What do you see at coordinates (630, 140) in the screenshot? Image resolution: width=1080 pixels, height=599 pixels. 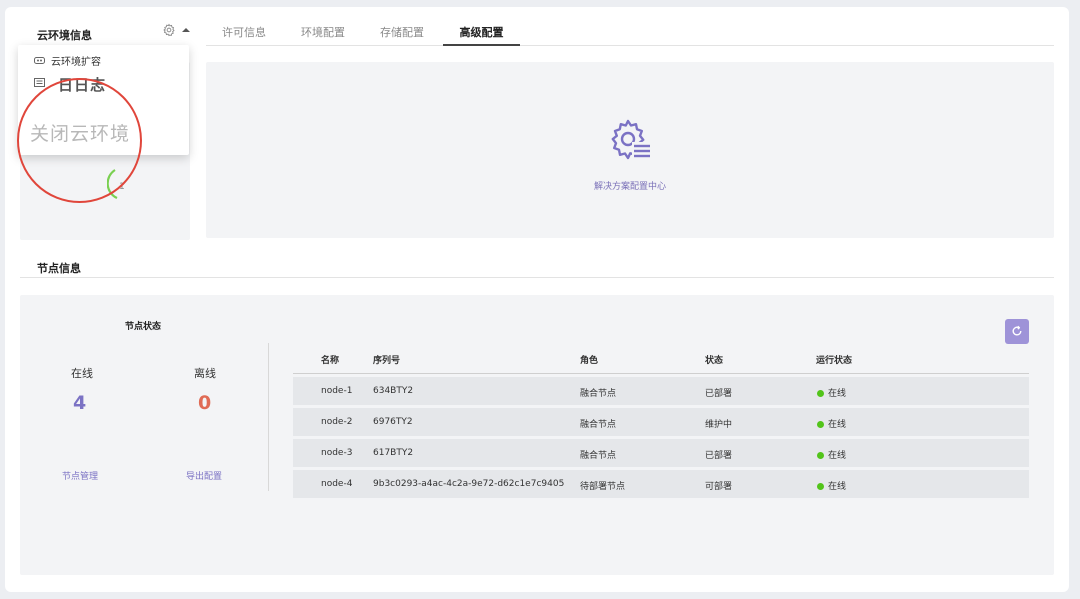 I see `gear-list-icon` at bounding box center [630, 140].